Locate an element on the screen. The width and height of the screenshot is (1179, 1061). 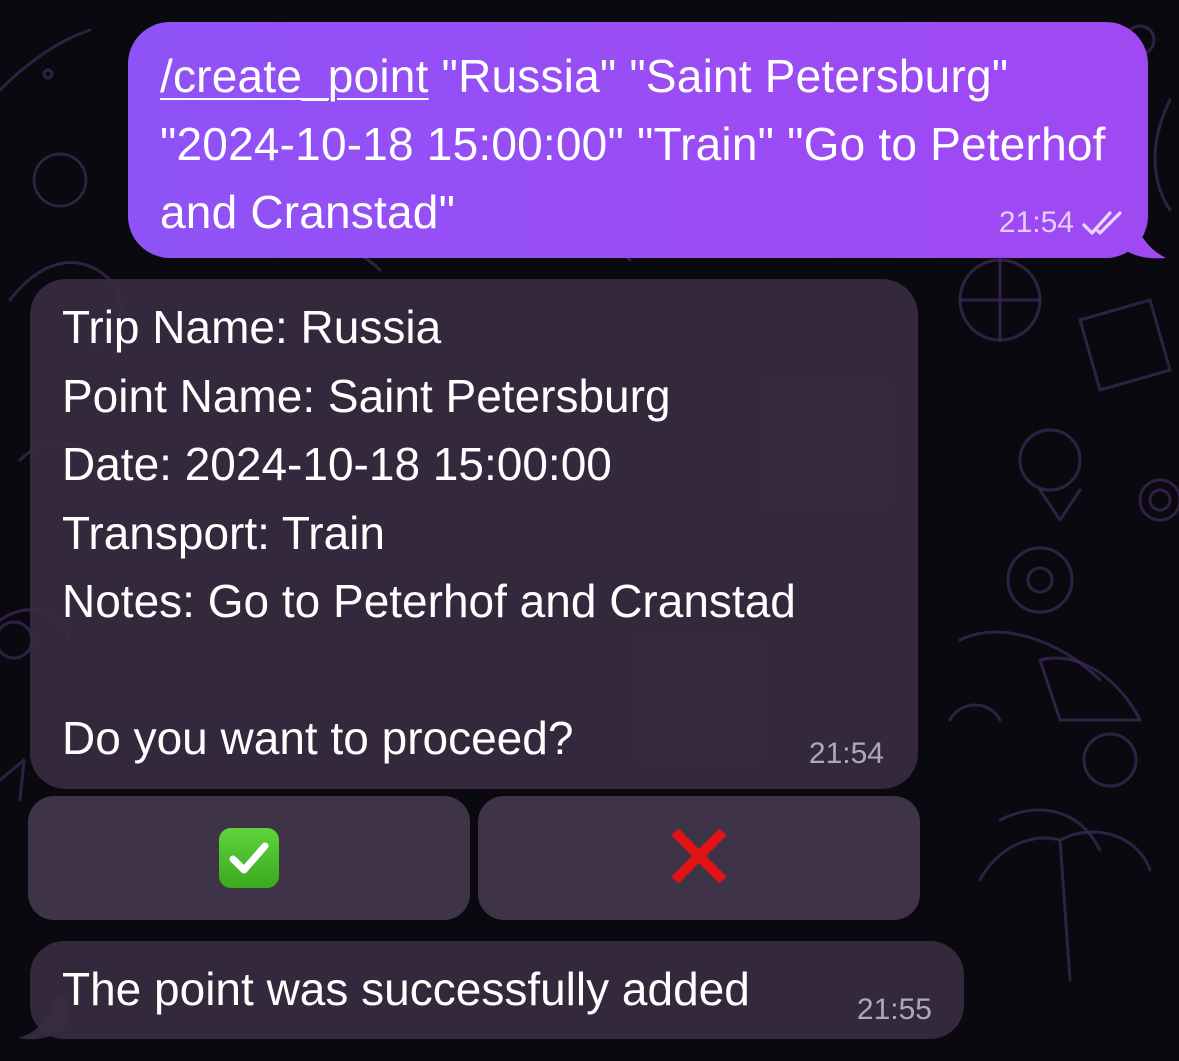
success-message-text: The point was successfully added is located at coordinates (406, 989).